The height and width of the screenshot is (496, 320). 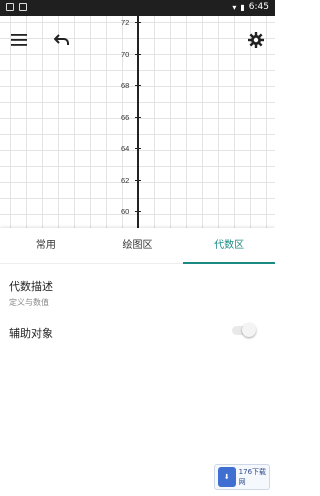 What do you see at coordinates (252, 477) in the screenshot?
I see `watermark-text: 176下载网` at bounding box center [252, 477].